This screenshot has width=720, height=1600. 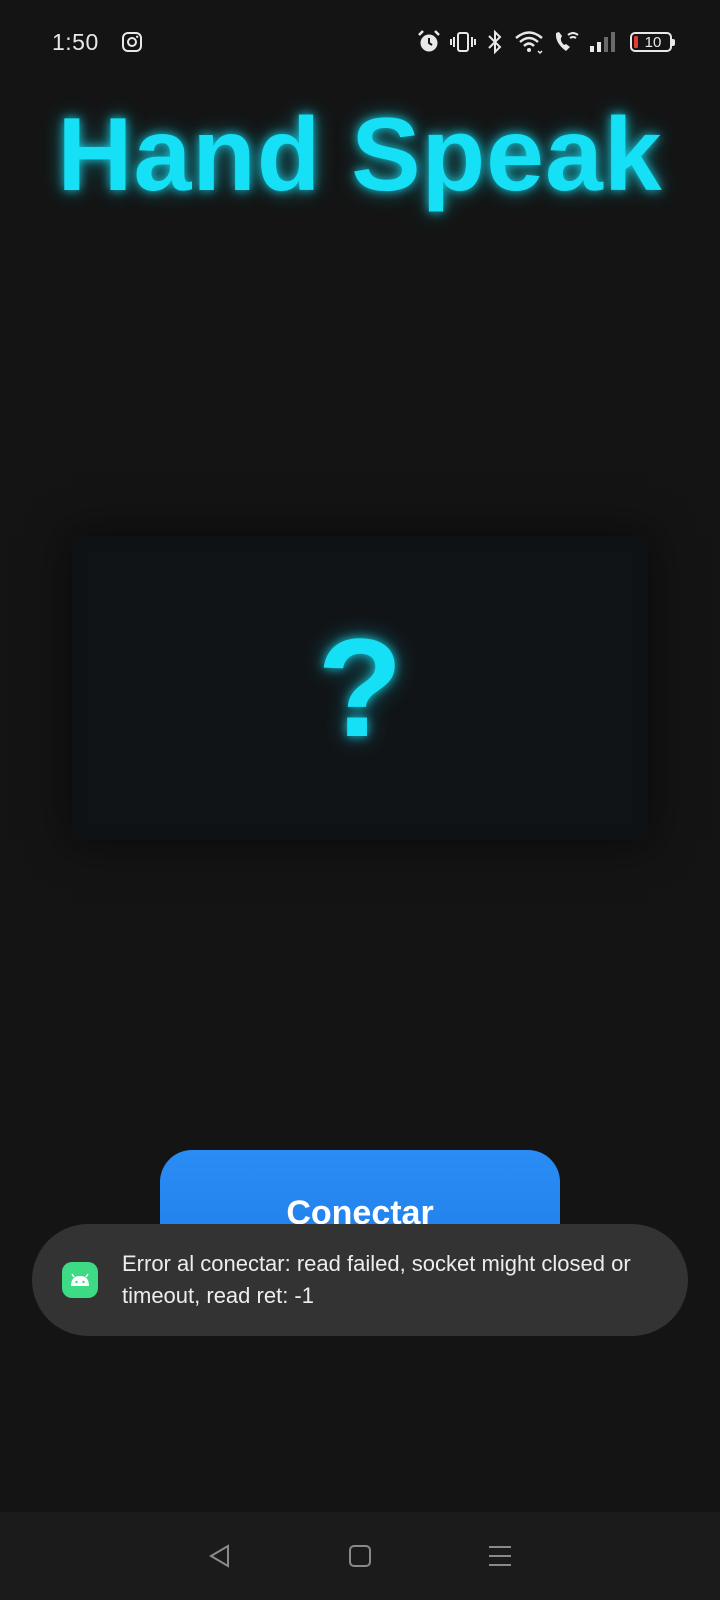 What do you see at coordinates (429, 42) in the screenshot?
I see `alarm-icon` at bounding box center [429, 42].